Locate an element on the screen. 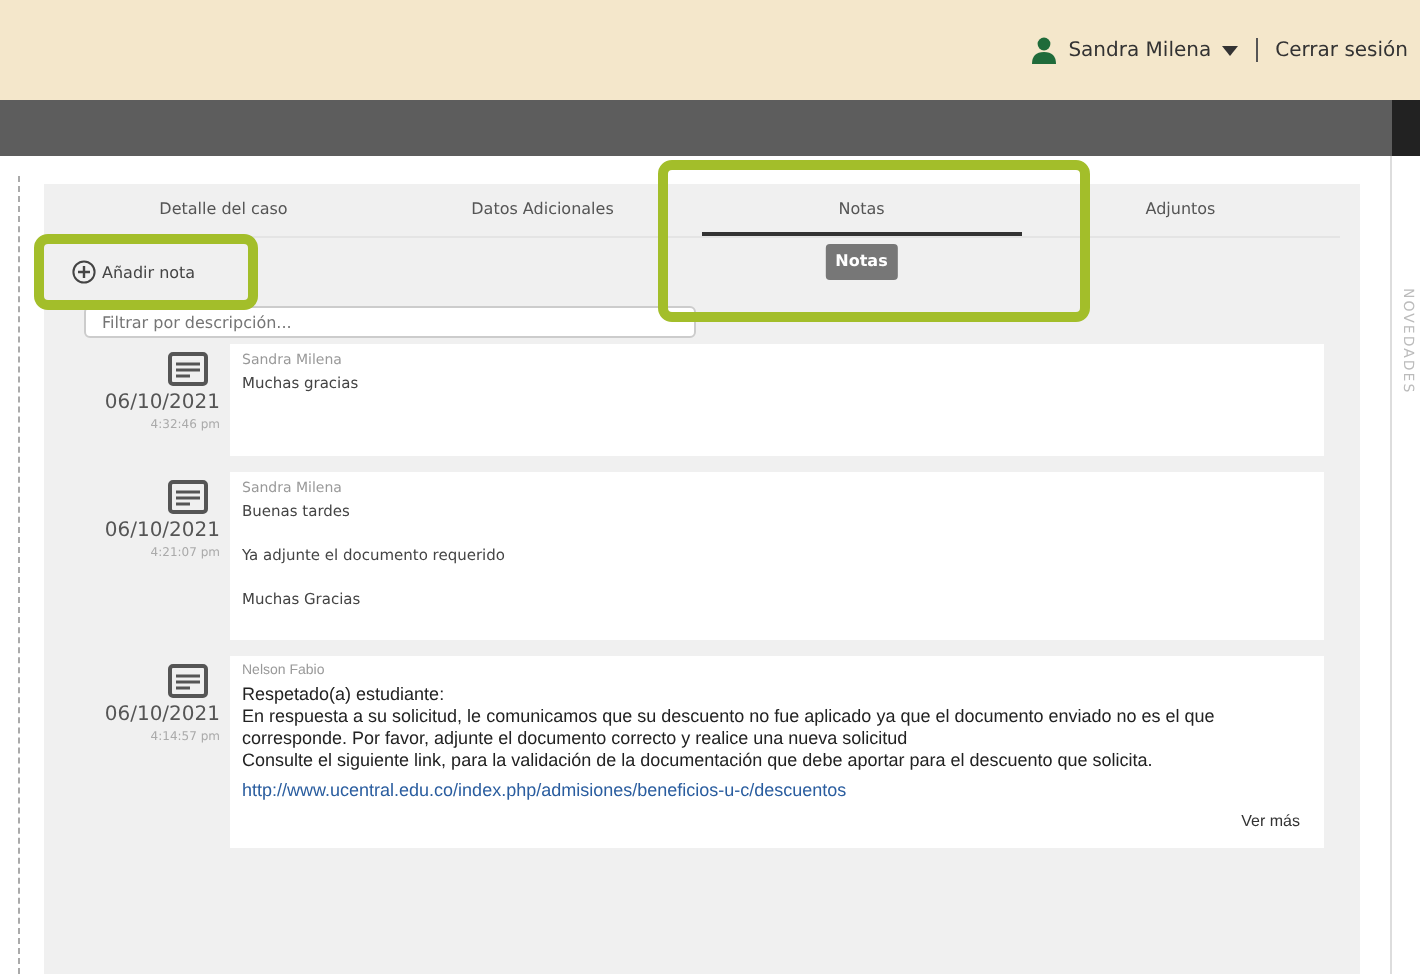 The height and width of the screenshot is (974, 1420). tooltip: Notas is located at coordinates (861, 262).